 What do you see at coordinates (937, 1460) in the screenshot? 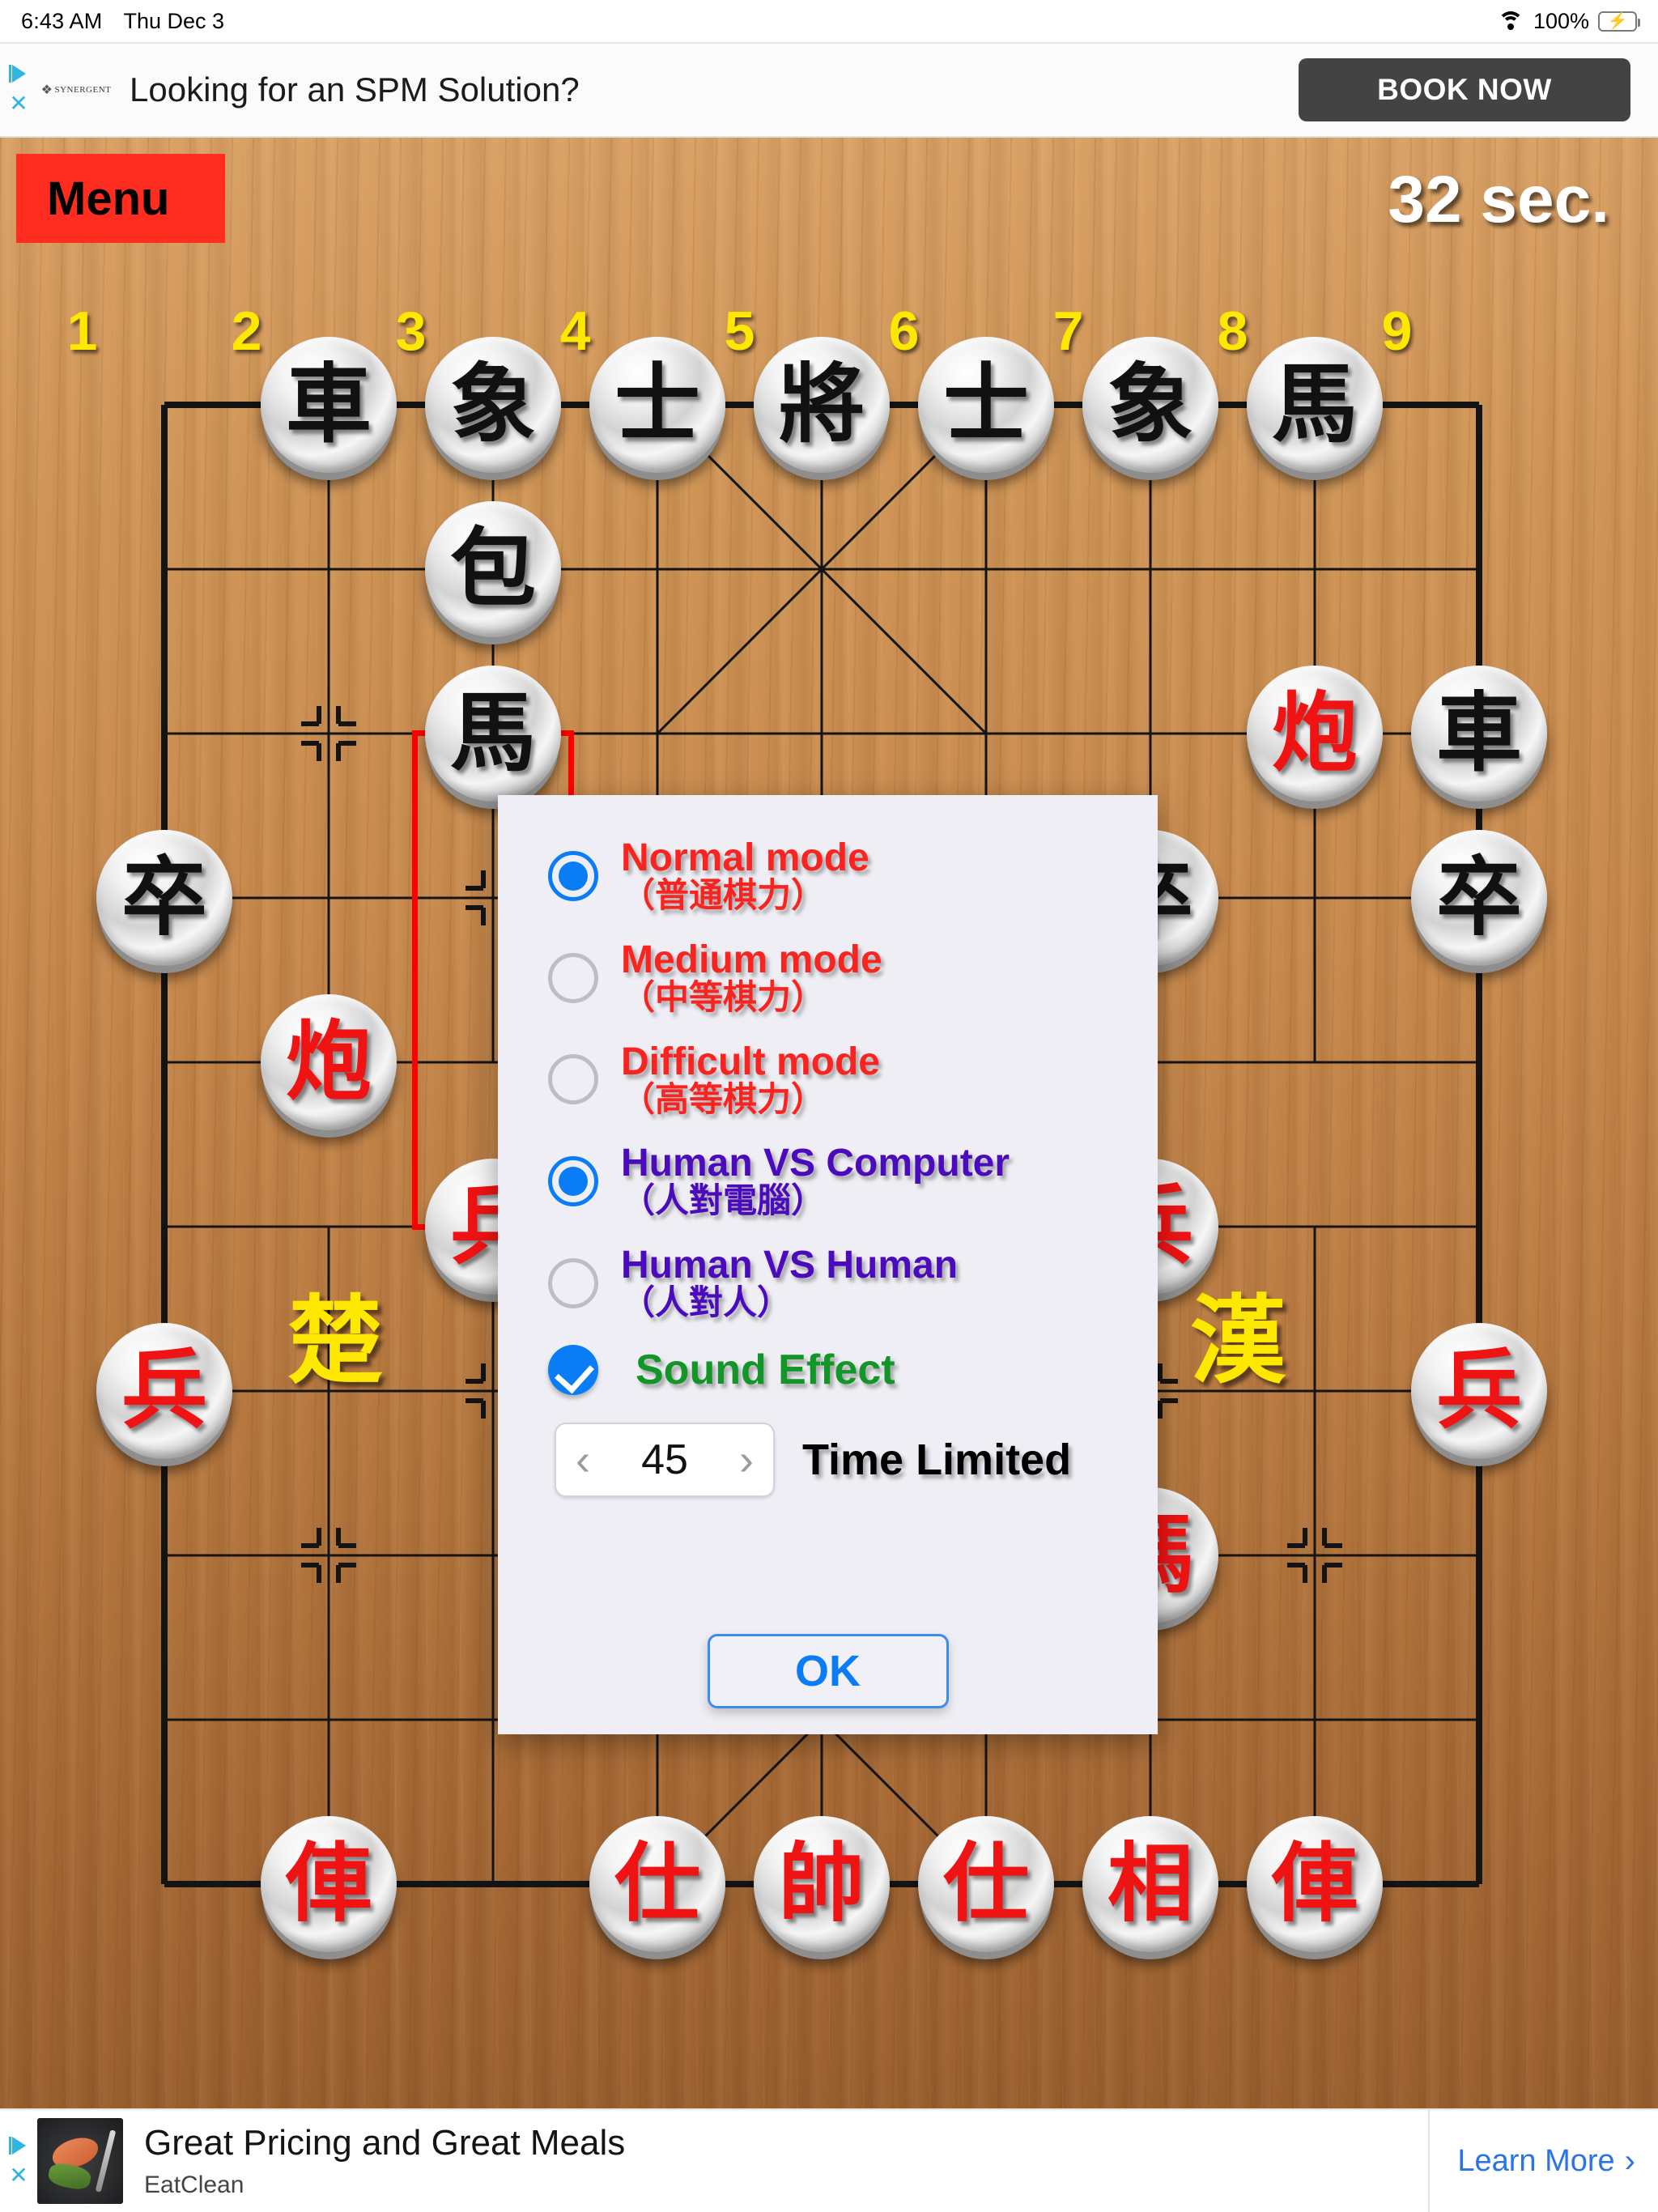
I see `time-limited-label: Time Limited` at bounding box center [937, 1460].